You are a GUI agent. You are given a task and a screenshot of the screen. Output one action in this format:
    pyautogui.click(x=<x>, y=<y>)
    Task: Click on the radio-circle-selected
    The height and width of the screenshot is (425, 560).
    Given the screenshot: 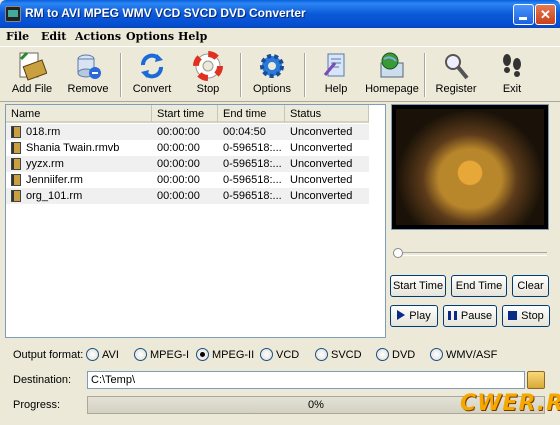 What is the action you would take?
    pyautogui.click(x=202, y=354)
    